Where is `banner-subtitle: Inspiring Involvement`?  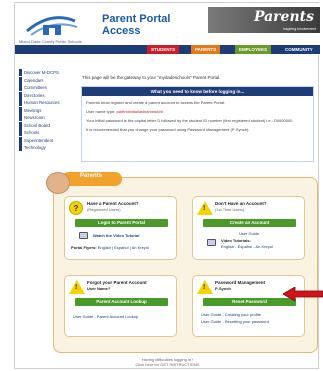 banner-subtitle: Inspiring Involvement is located at coordinates (299, 29).